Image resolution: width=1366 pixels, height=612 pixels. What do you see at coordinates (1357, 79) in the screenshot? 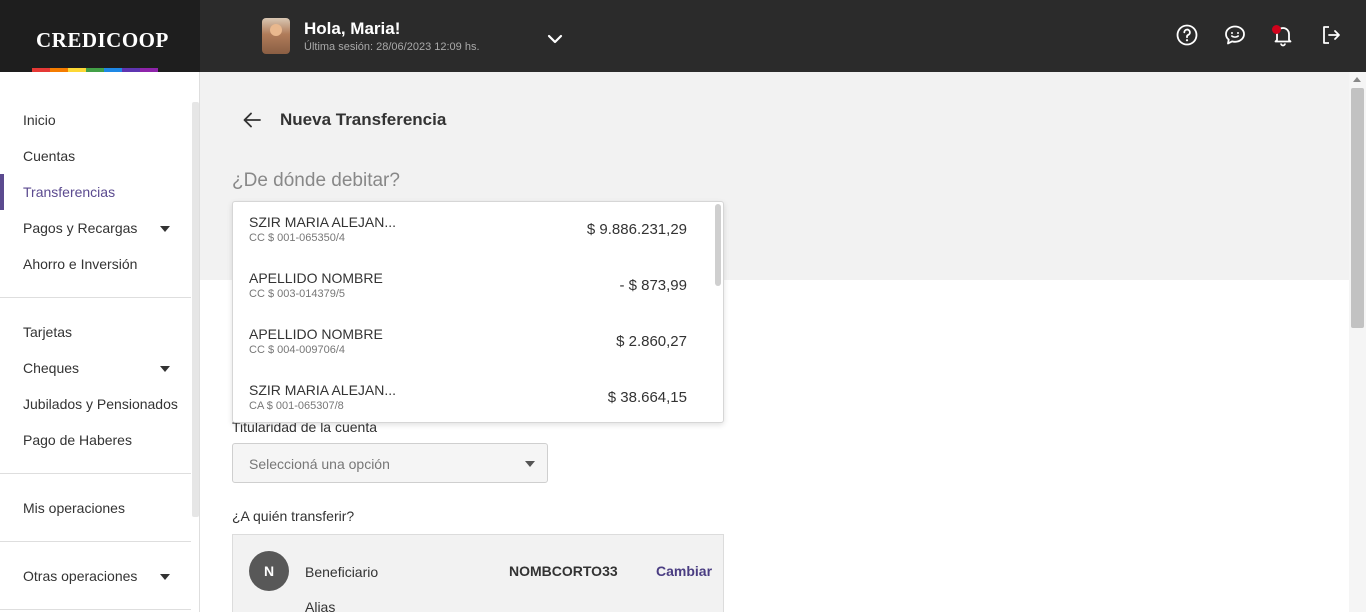
I see `scroll-up-arrow-icon` at bounding box center [1357, 79].